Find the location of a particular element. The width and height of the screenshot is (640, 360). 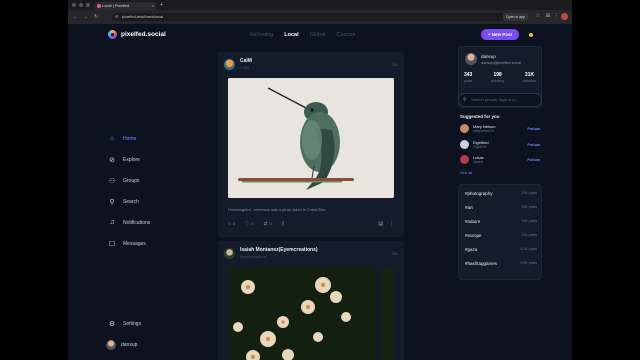

groups-icon: ⚇ is located at coordinates (112, 181).